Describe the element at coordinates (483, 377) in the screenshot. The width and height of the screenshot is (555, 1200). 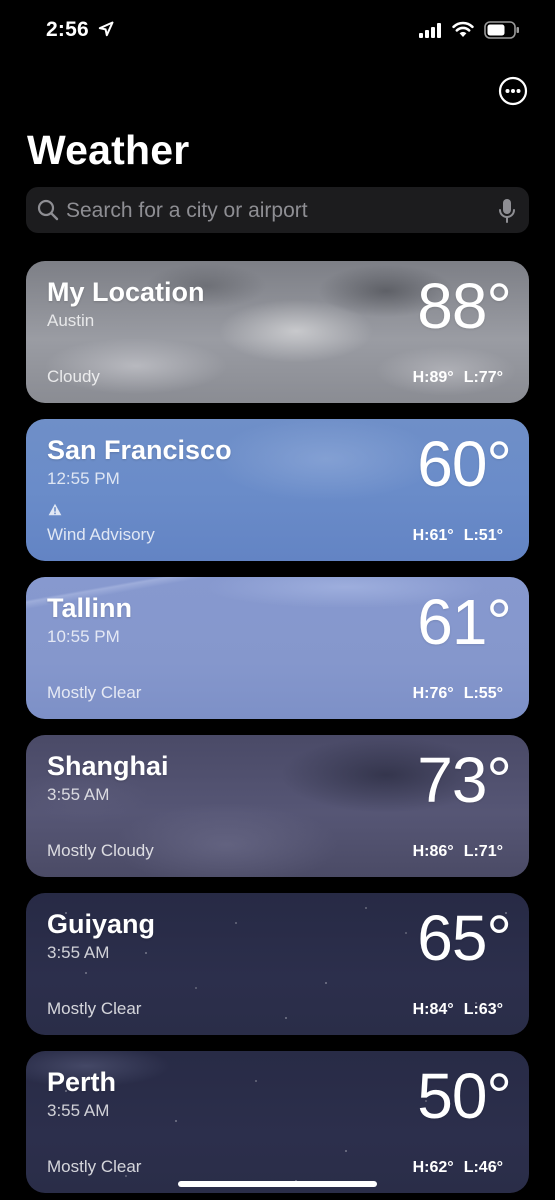
I see `low-temp: L:77°` at that location.